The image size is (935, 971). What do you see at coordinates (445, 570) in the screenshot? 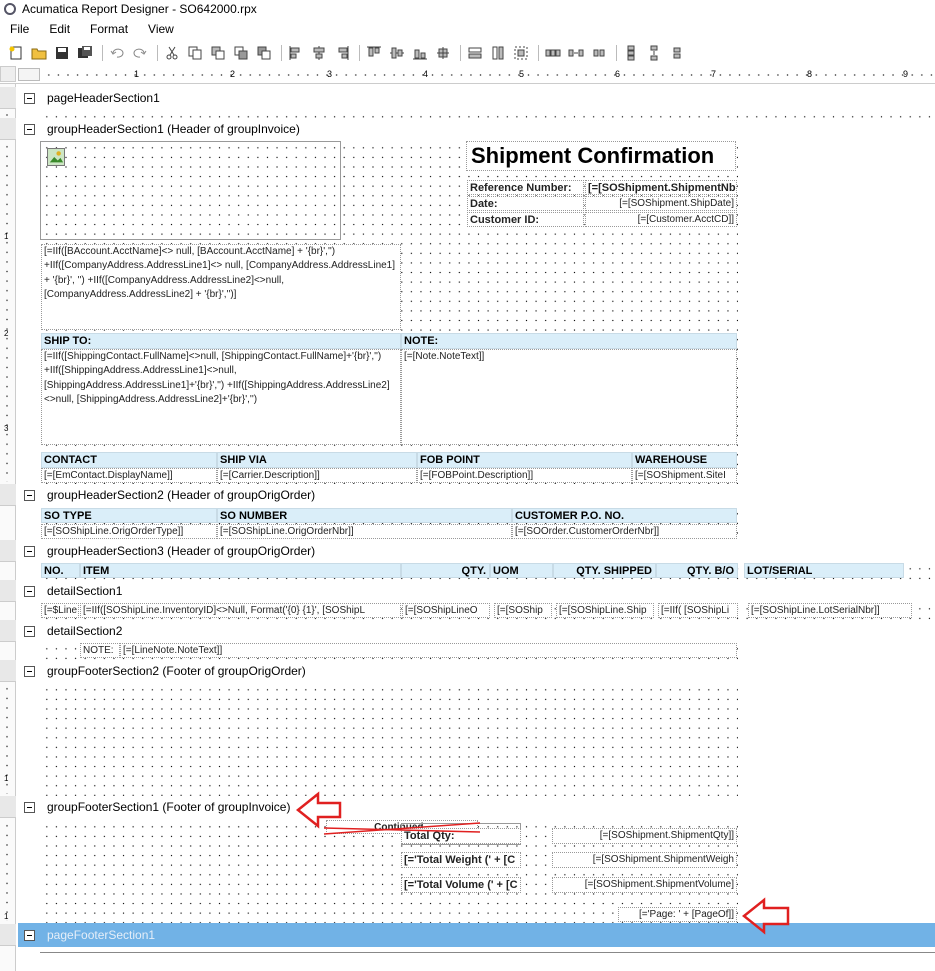
I see `column-header-qty: QTY.` at bounding box center [445, 570].